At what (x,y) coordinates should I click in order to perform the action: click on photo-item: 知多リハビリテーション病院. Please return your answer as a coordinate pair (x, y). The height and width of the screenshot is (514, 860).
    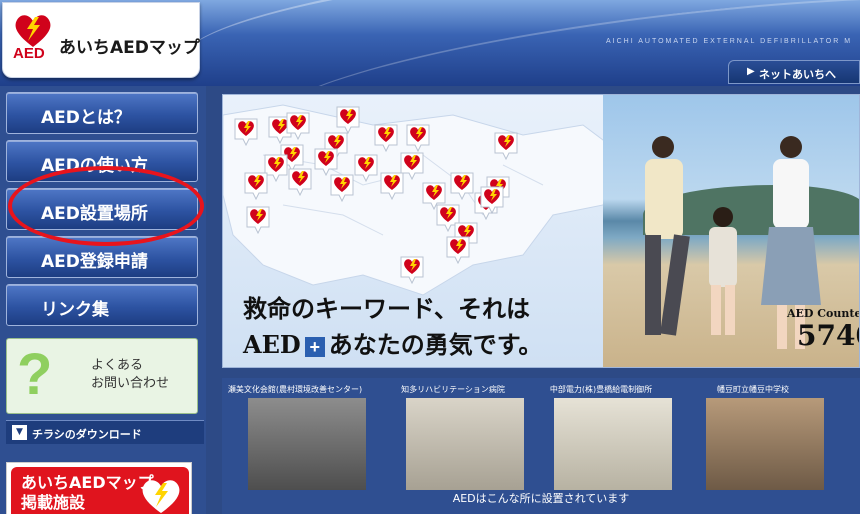
    Looking at the image, I should click on (453, 438).